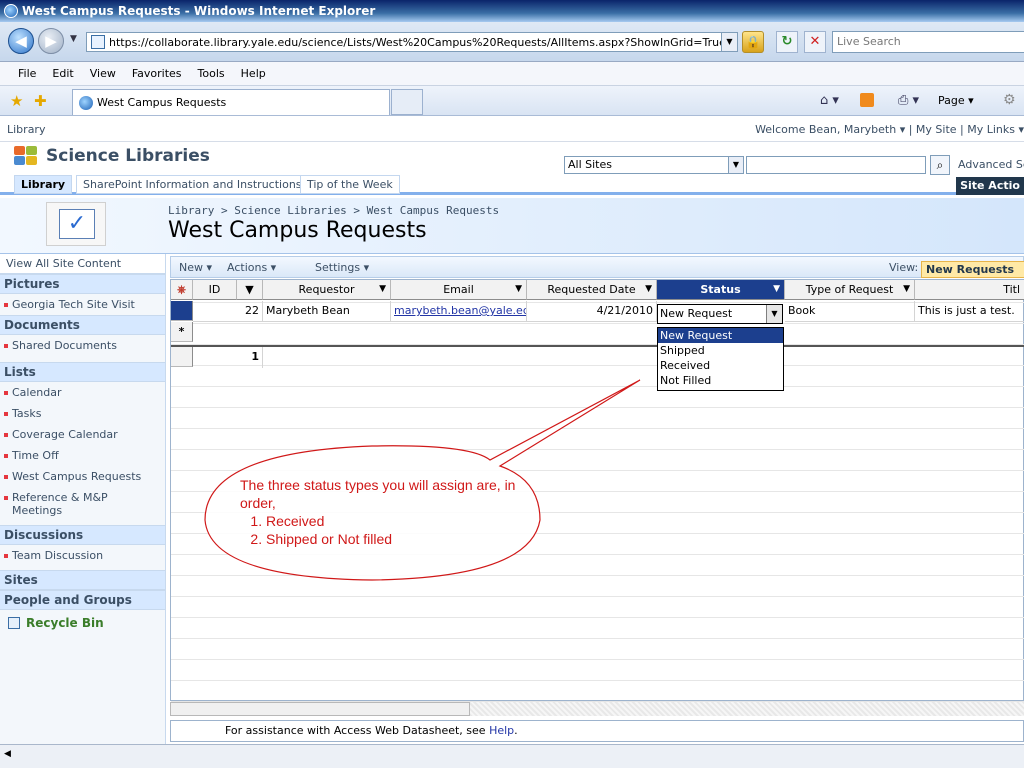 The height and width of the screenshot is (768, 1024). Describe the element at coordinates (253, 73) in the screenshot. I see `menu-help: Help` at that location.